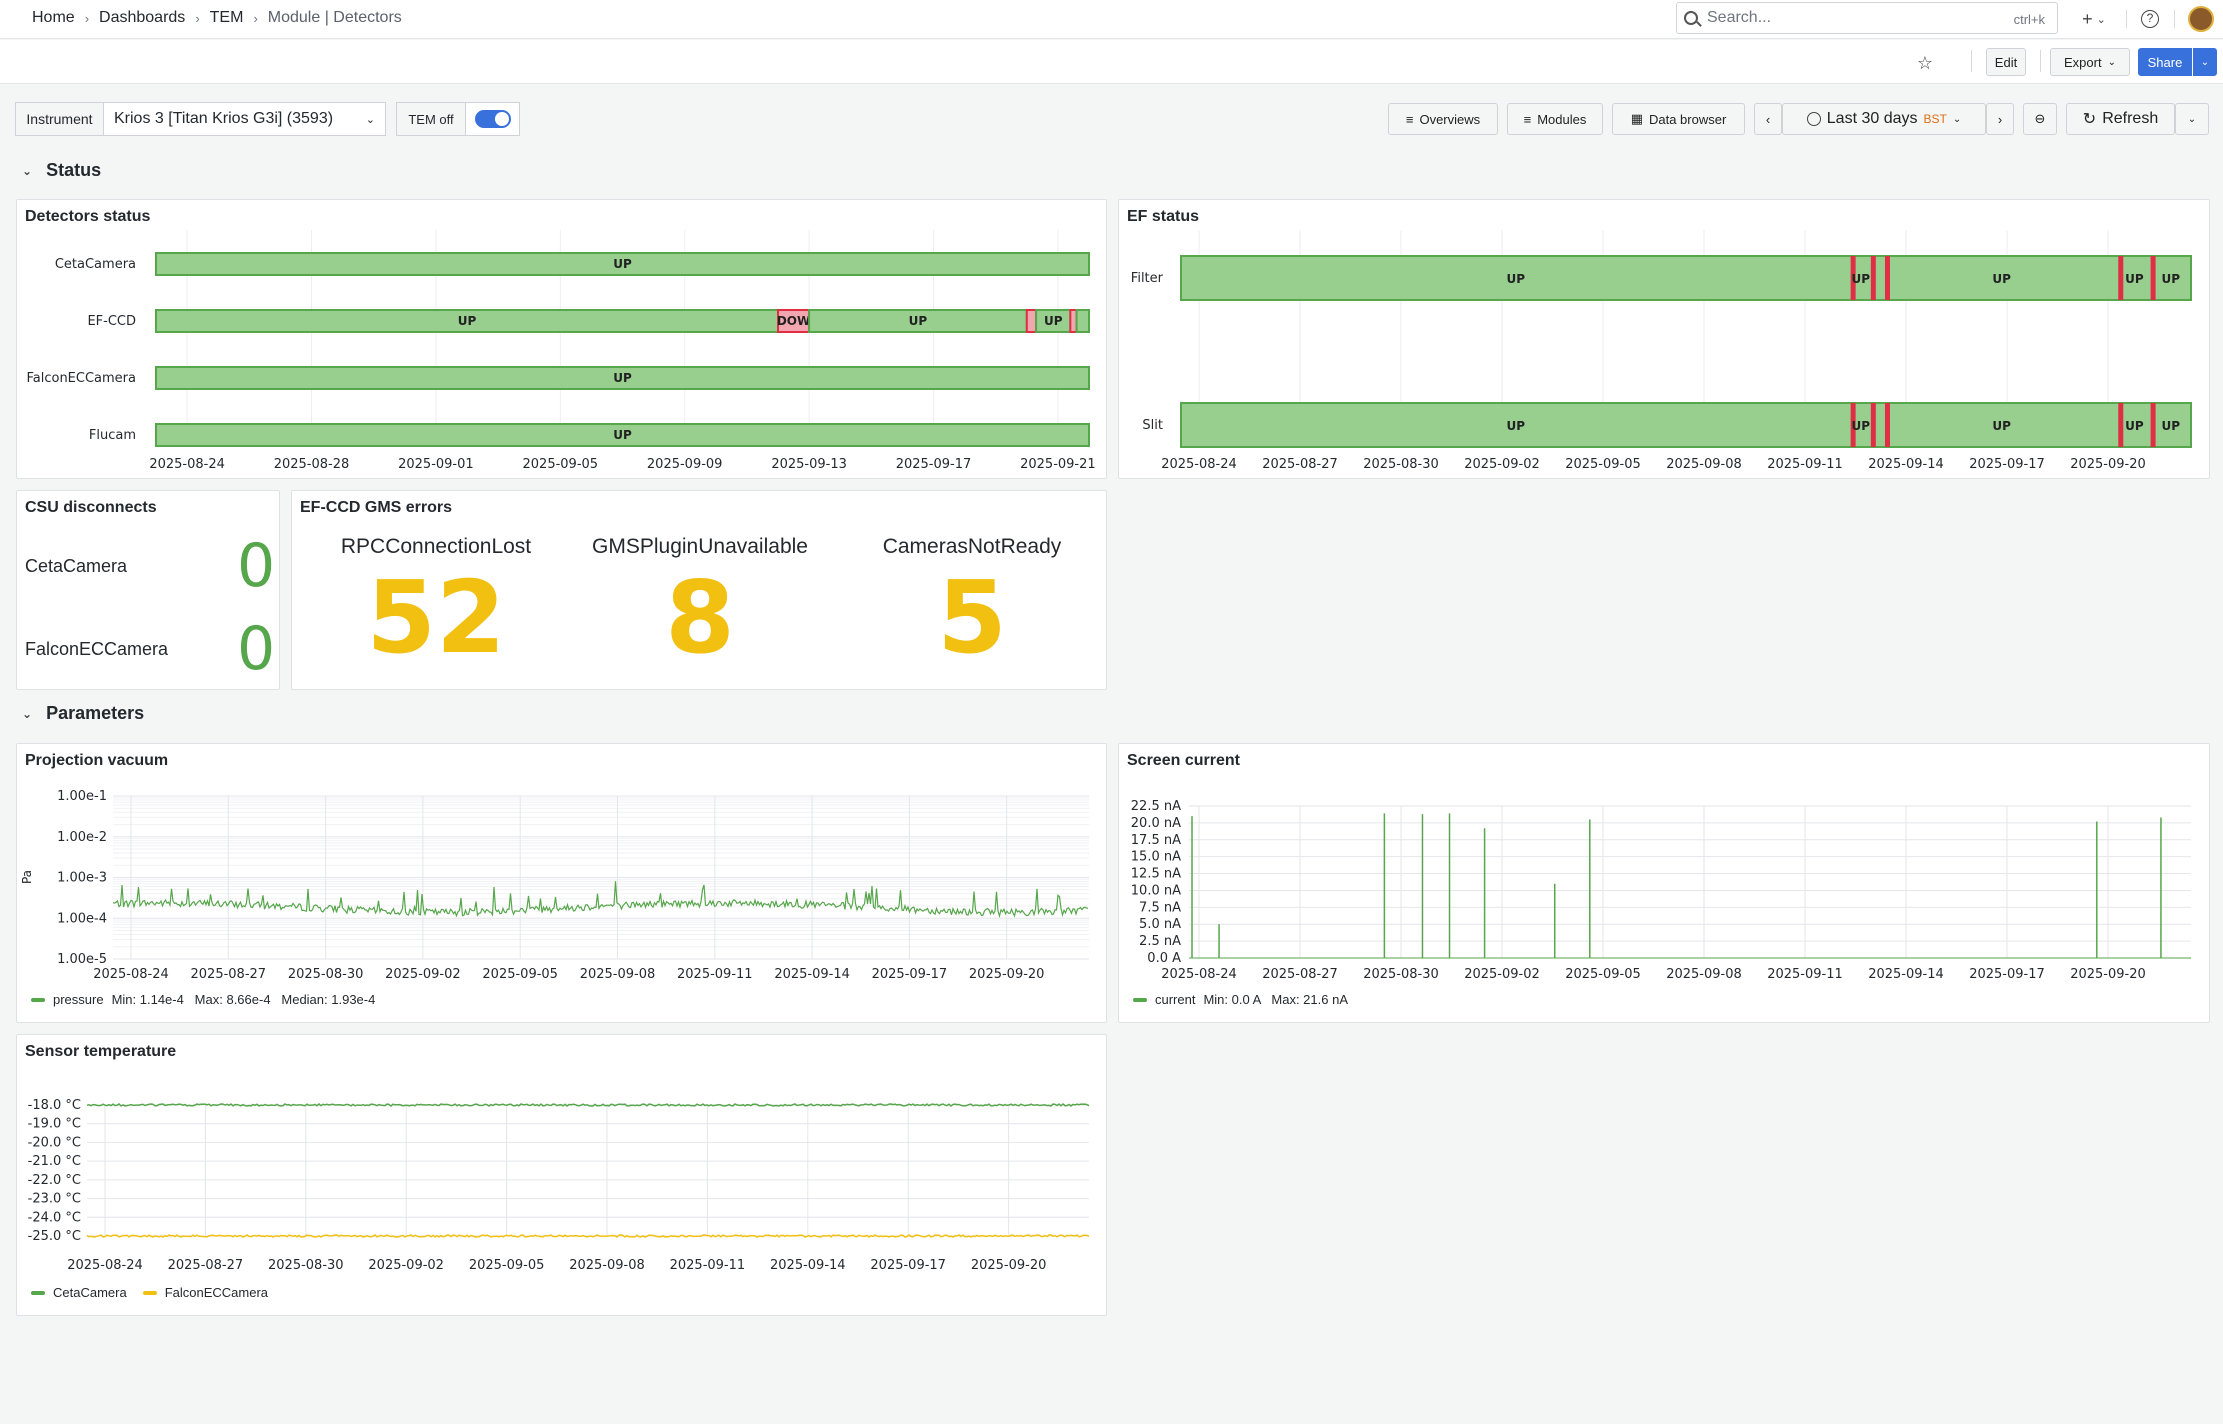  I want to click on time-forward-button: ›, so click(2000, 119).